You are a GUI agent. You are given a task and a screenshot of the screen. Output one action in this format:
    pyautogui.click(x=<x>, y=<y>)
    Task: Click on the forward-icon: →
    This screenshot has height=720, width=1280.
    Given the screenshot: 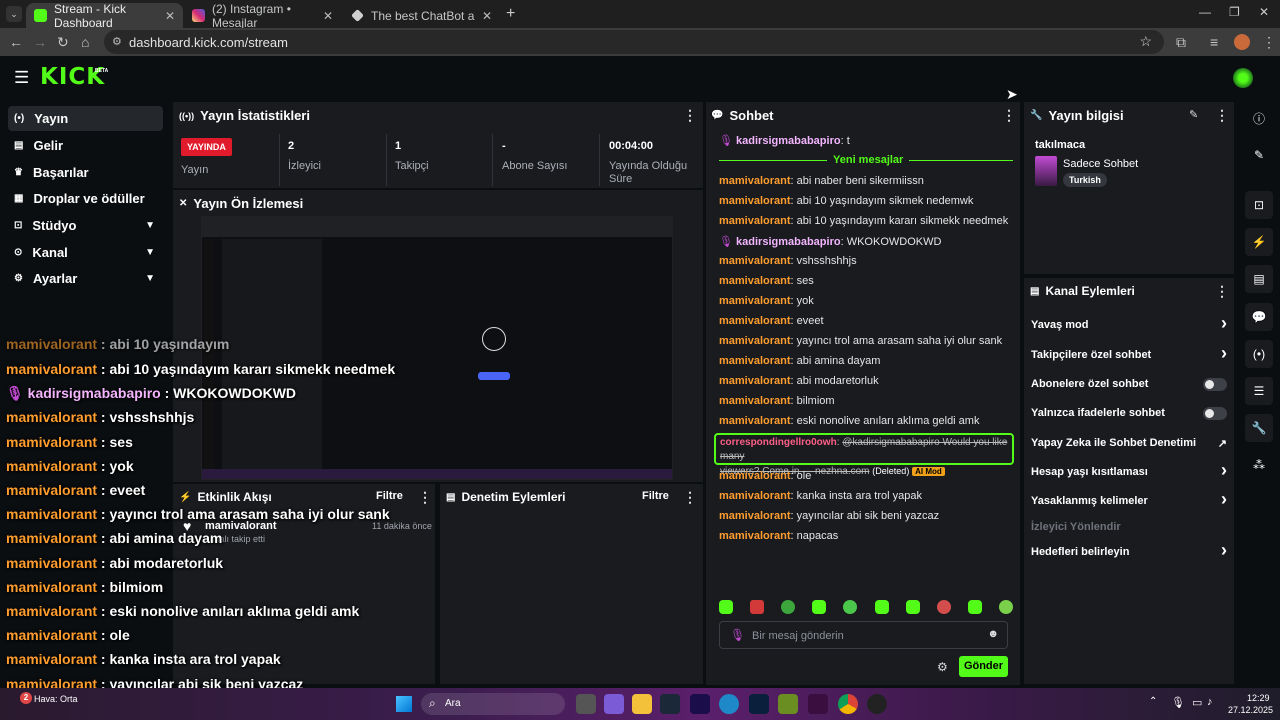 What is the action you would take?
    pyautogui.click(x=40, y=42)
    